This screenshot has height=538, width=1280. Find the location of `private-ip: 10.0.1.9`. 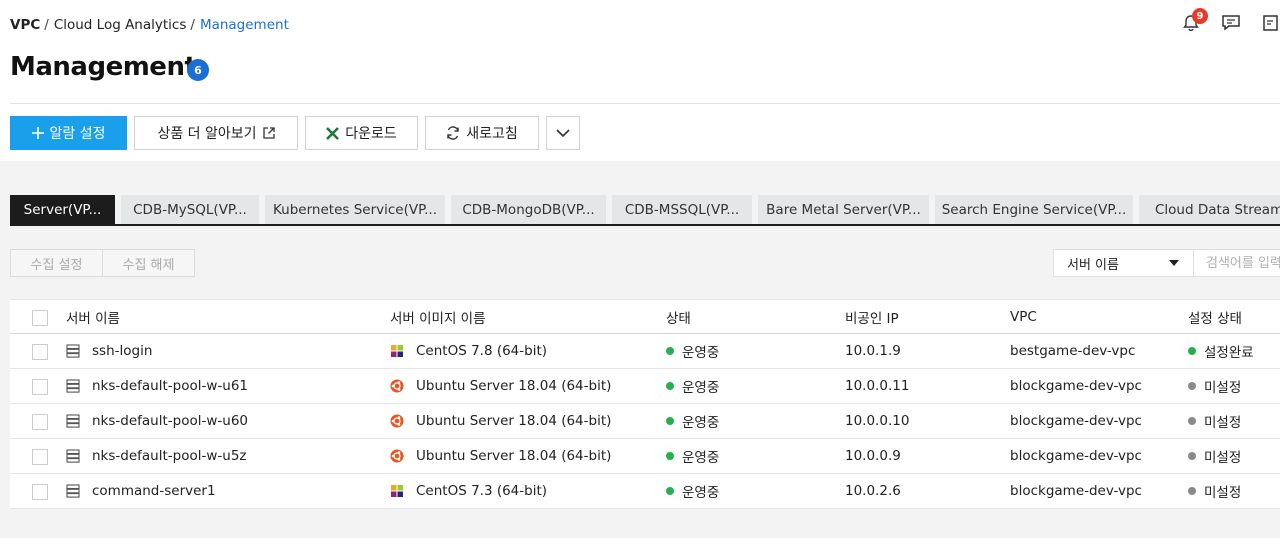

private-ip: 10.0.1.9 is located at coordinates (873, 351).